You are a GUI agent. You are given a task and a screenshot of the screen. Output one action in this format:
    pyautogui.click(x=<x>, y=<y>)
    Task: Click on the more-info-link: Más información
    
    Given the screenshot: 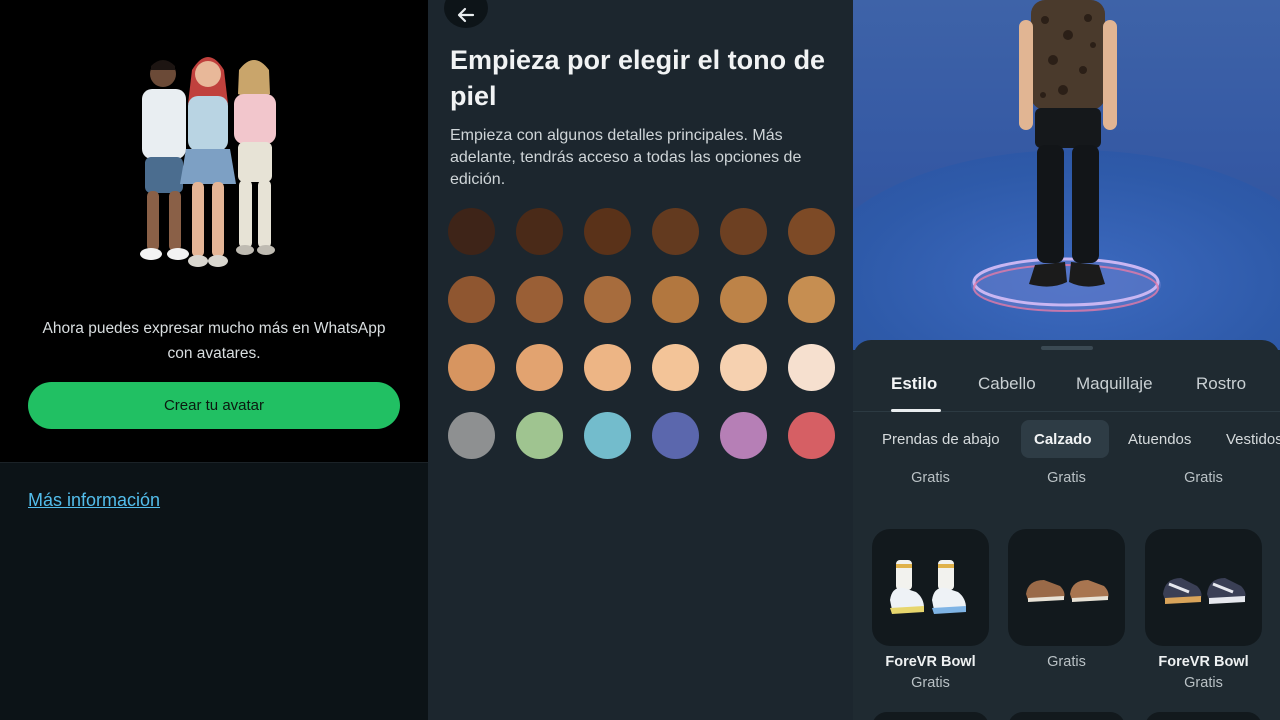 What is the action you would take?
    pyautogui.click(x=94, y=500)
    